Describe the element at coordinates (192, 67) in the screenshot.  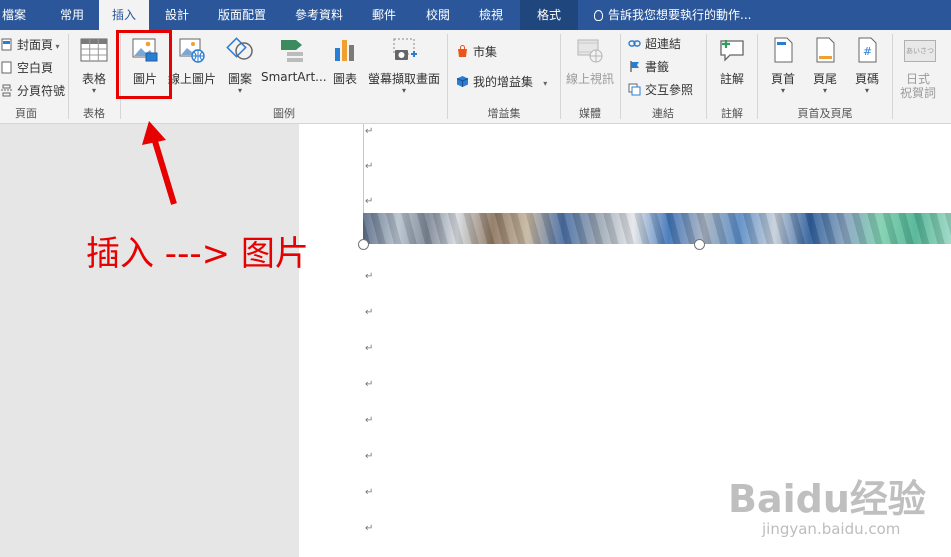
I see `online-pictures-button: 線上圖片` at that location.